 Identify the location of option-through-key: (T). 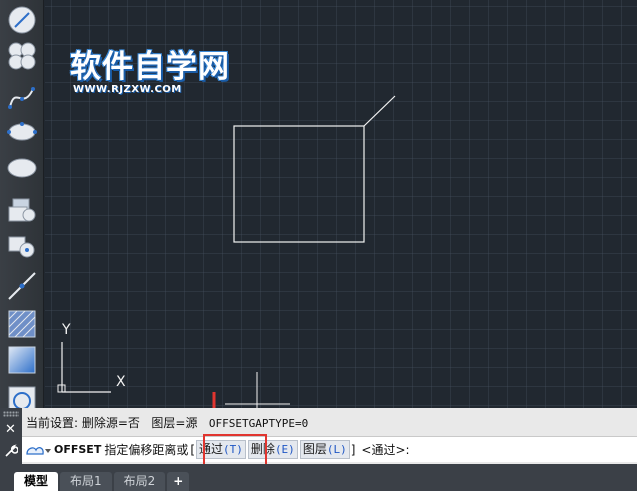
(233, 449).